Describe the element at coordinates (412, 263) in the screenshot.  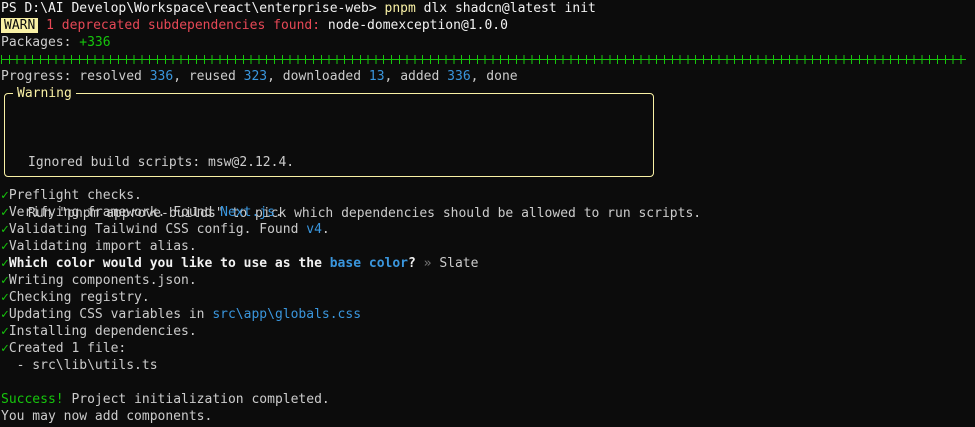
I see `color-question-suffix: ?` at that location.